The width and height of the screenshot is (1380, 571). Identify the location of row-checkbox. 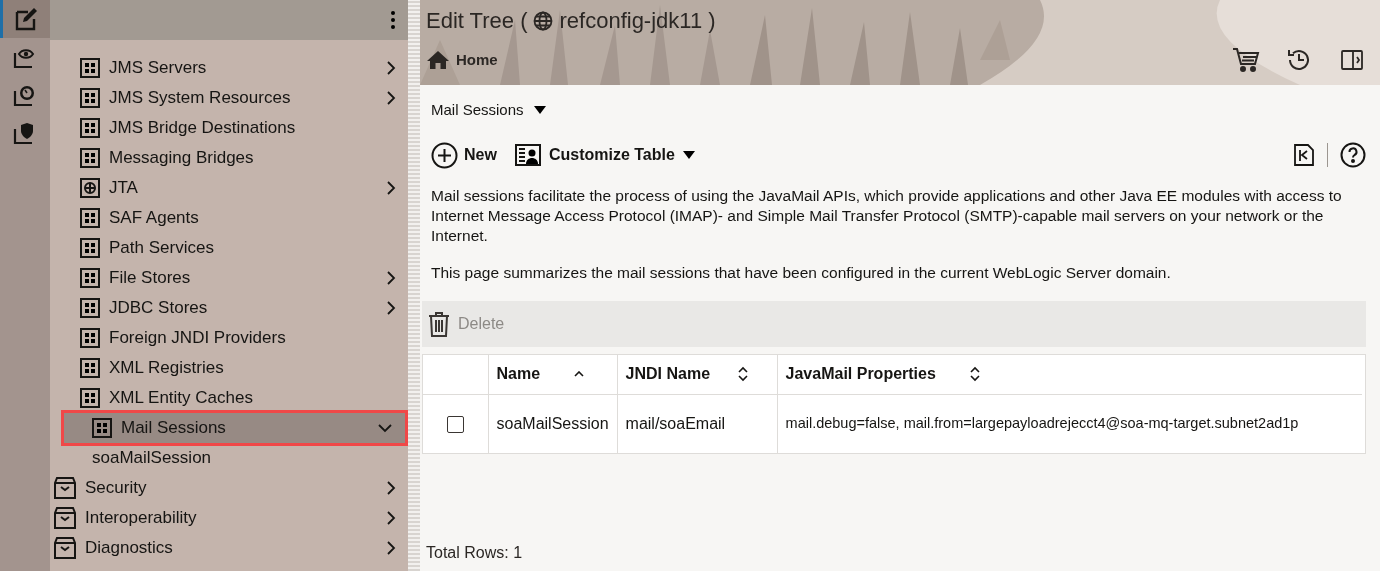
(455, 424).